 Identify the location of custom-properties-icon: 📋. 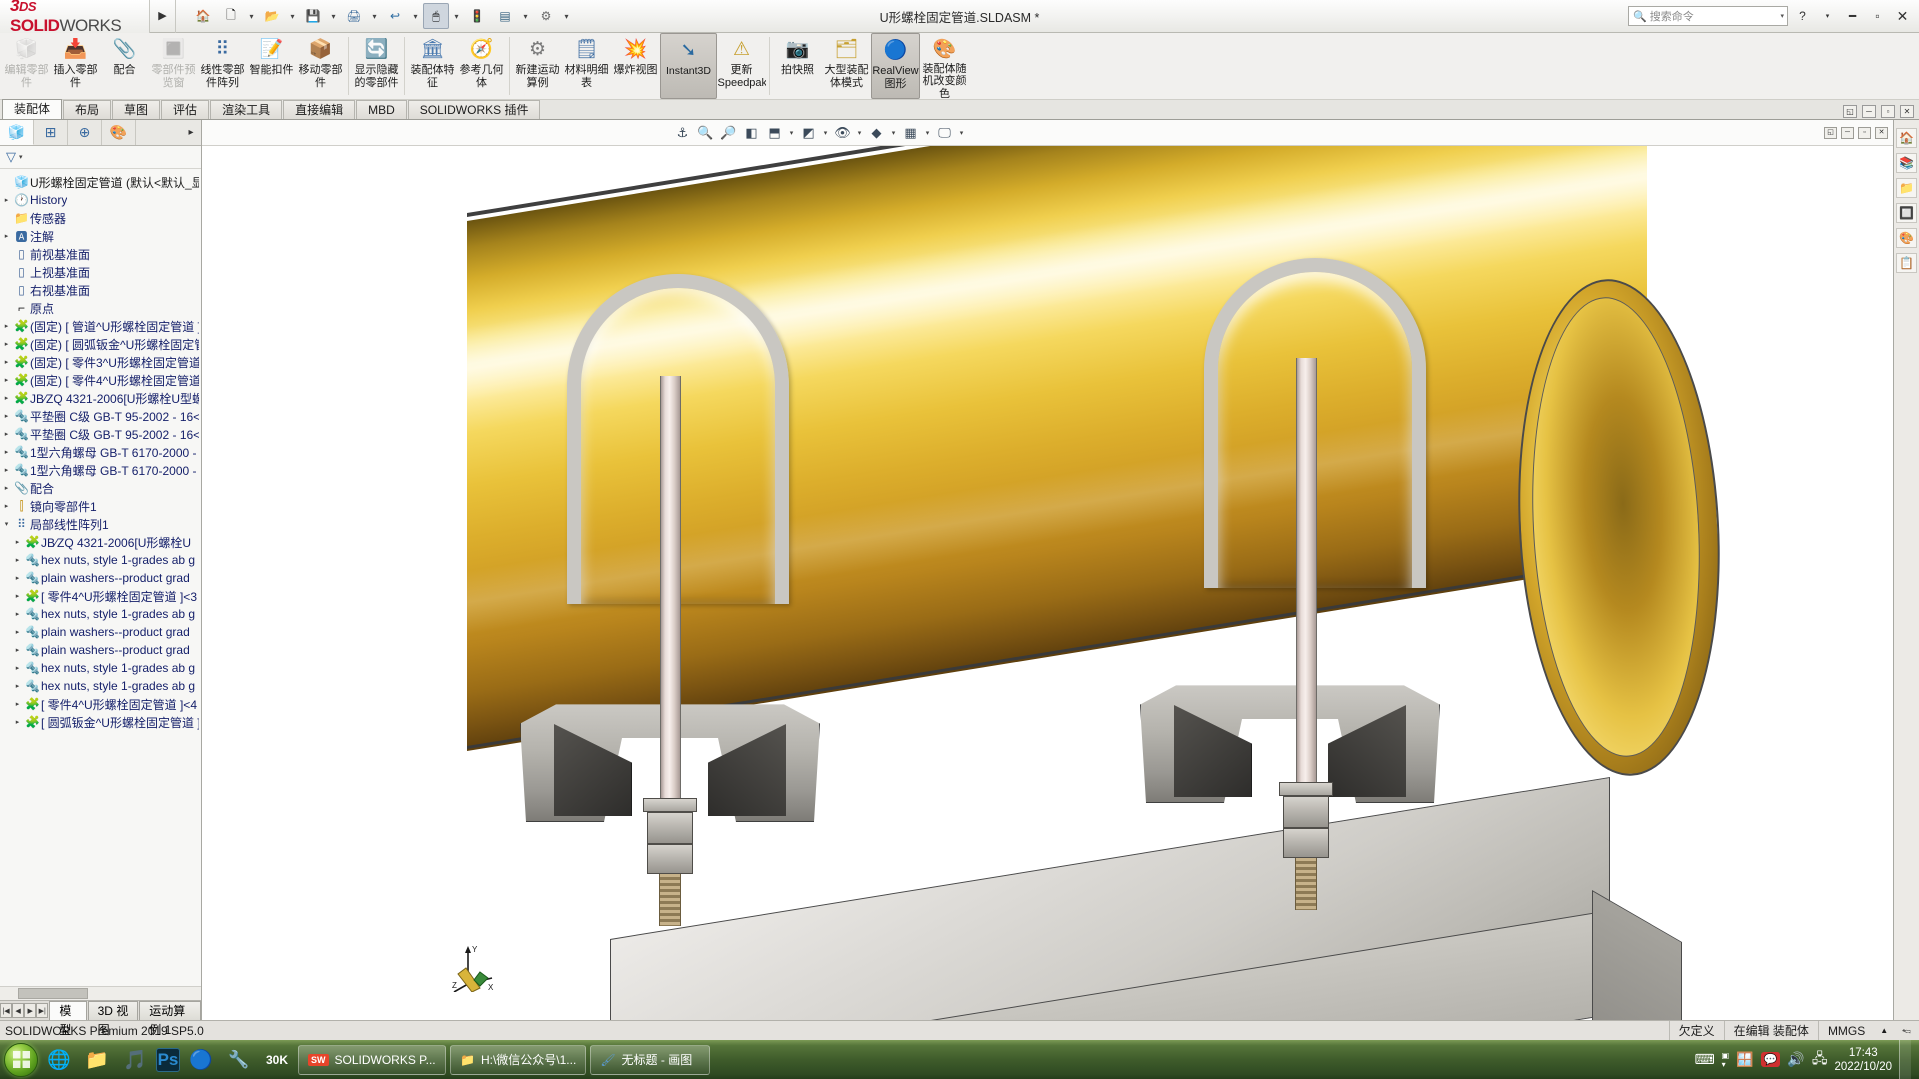
(1906, 263).